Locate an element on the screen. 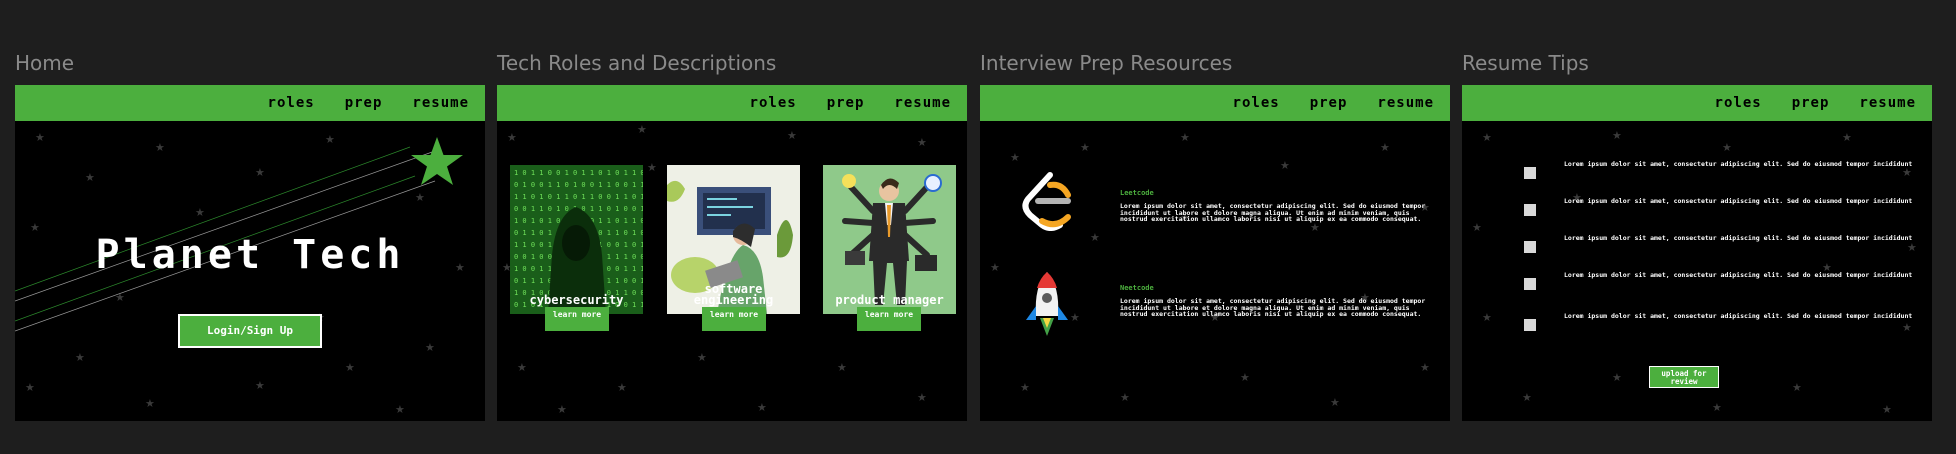  svg-text:1 0 1 1 0 0 1 0 1 1 0 1 0 1 1: 1 0 1 1 0 0 1 0 1 1 0 1 0 1 1 0 is located at coordinates (578, 173).